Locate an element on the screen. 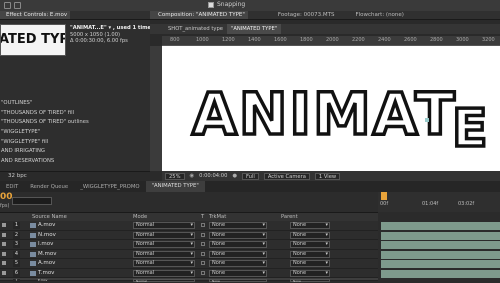 Image resolution: width=500 pixels, height=283 pixels. snapping-toggle: Snapping is located at coordinates (226, 4).